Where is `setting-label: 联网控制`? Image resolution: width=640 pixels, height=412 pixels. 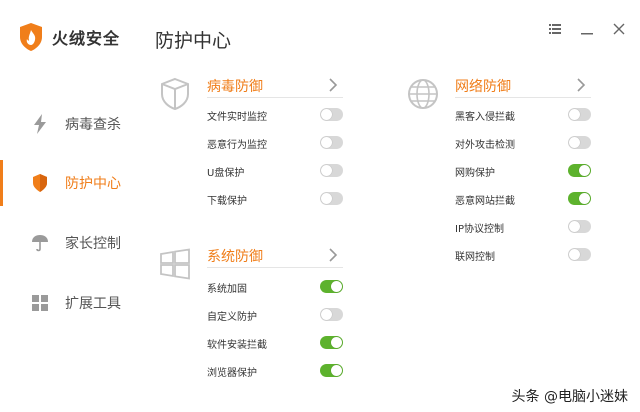 setting-label: 联网控制 is located at coordinates (475, 257).